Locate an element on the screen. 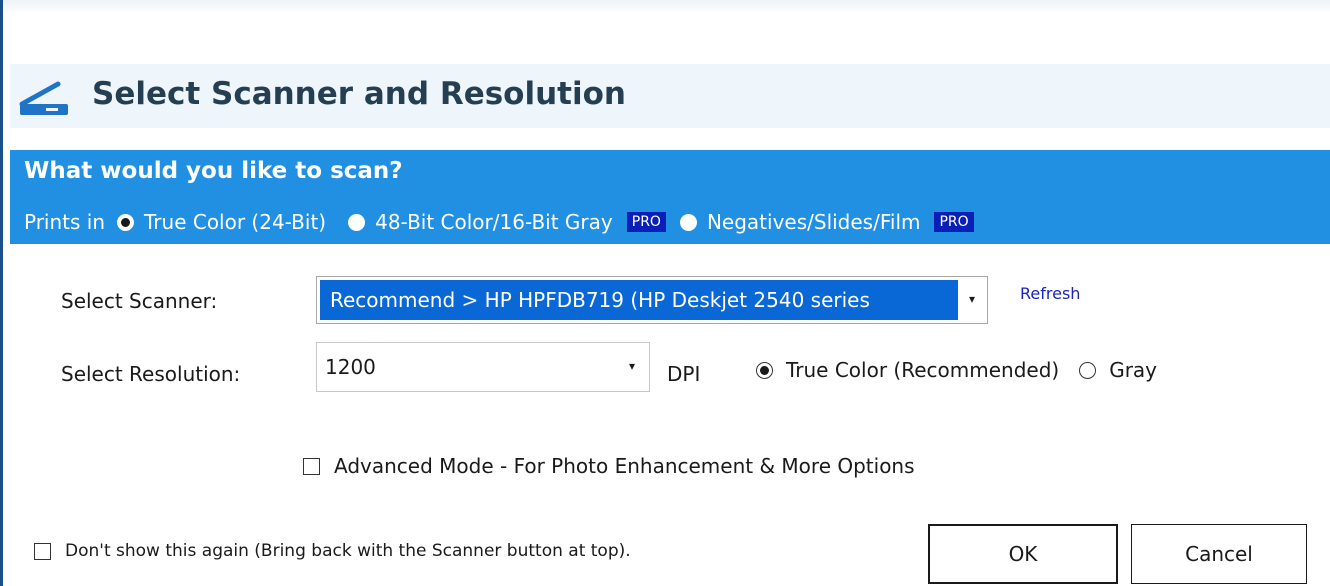 The width and height of the screenshot is (1330, 586). select-resolution-label: Select Resolution: is located at coordinates (151, 374).